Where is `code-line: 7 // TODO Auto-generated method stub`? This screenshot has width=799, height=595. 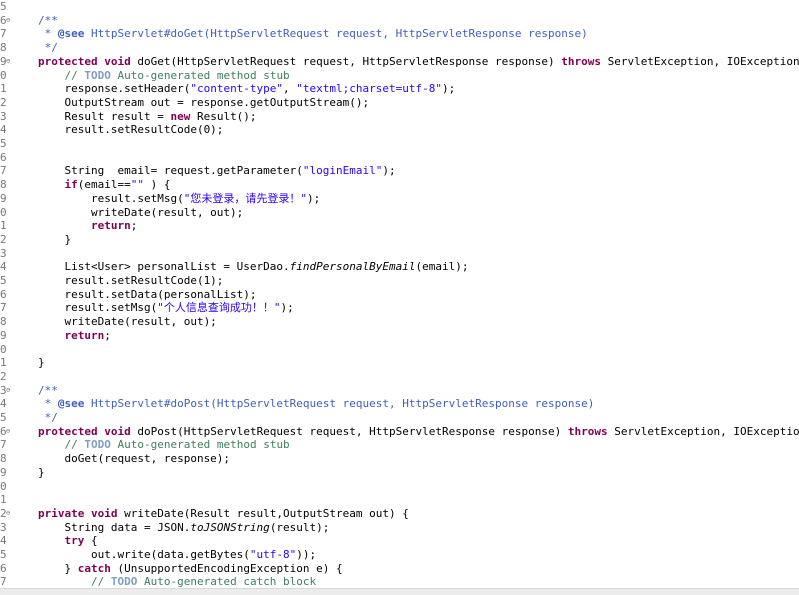
code-line: 7 // TODO Auto-generated method stub is located at coordinates (399, 444).